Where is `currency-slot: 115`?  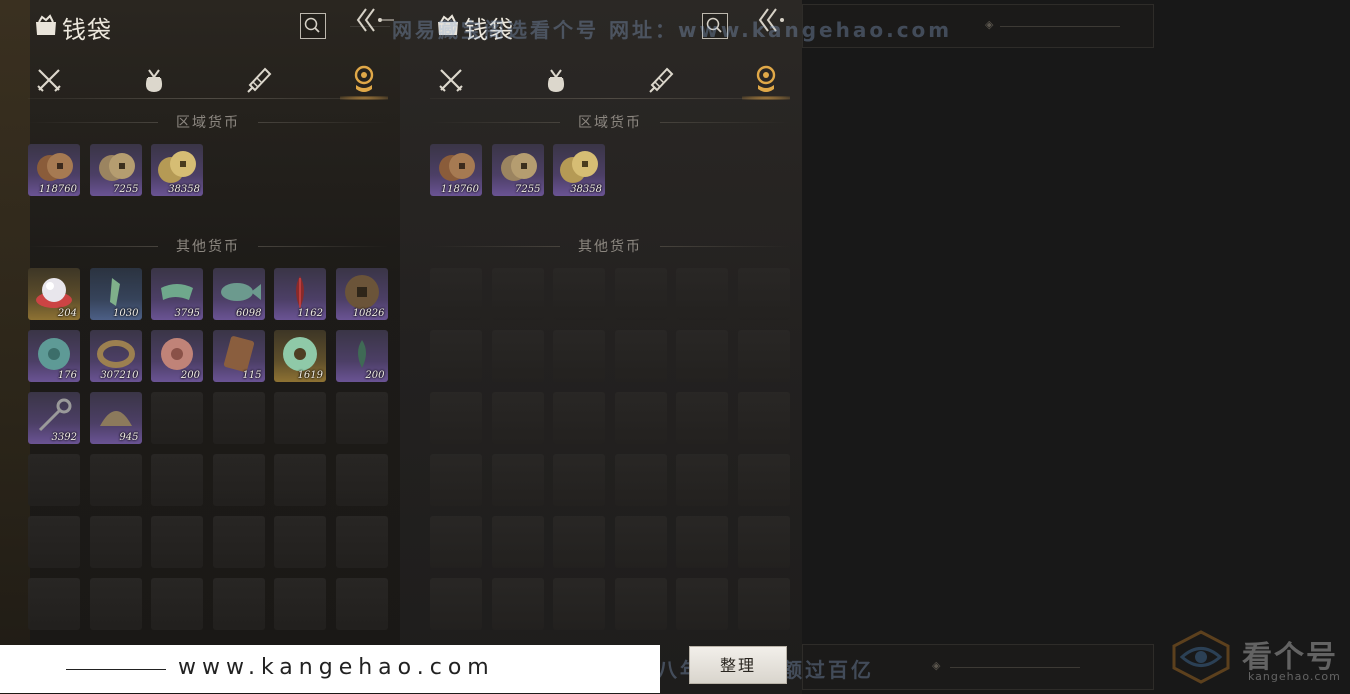 currency-slot: 115 is located at coordinates (238, 356).